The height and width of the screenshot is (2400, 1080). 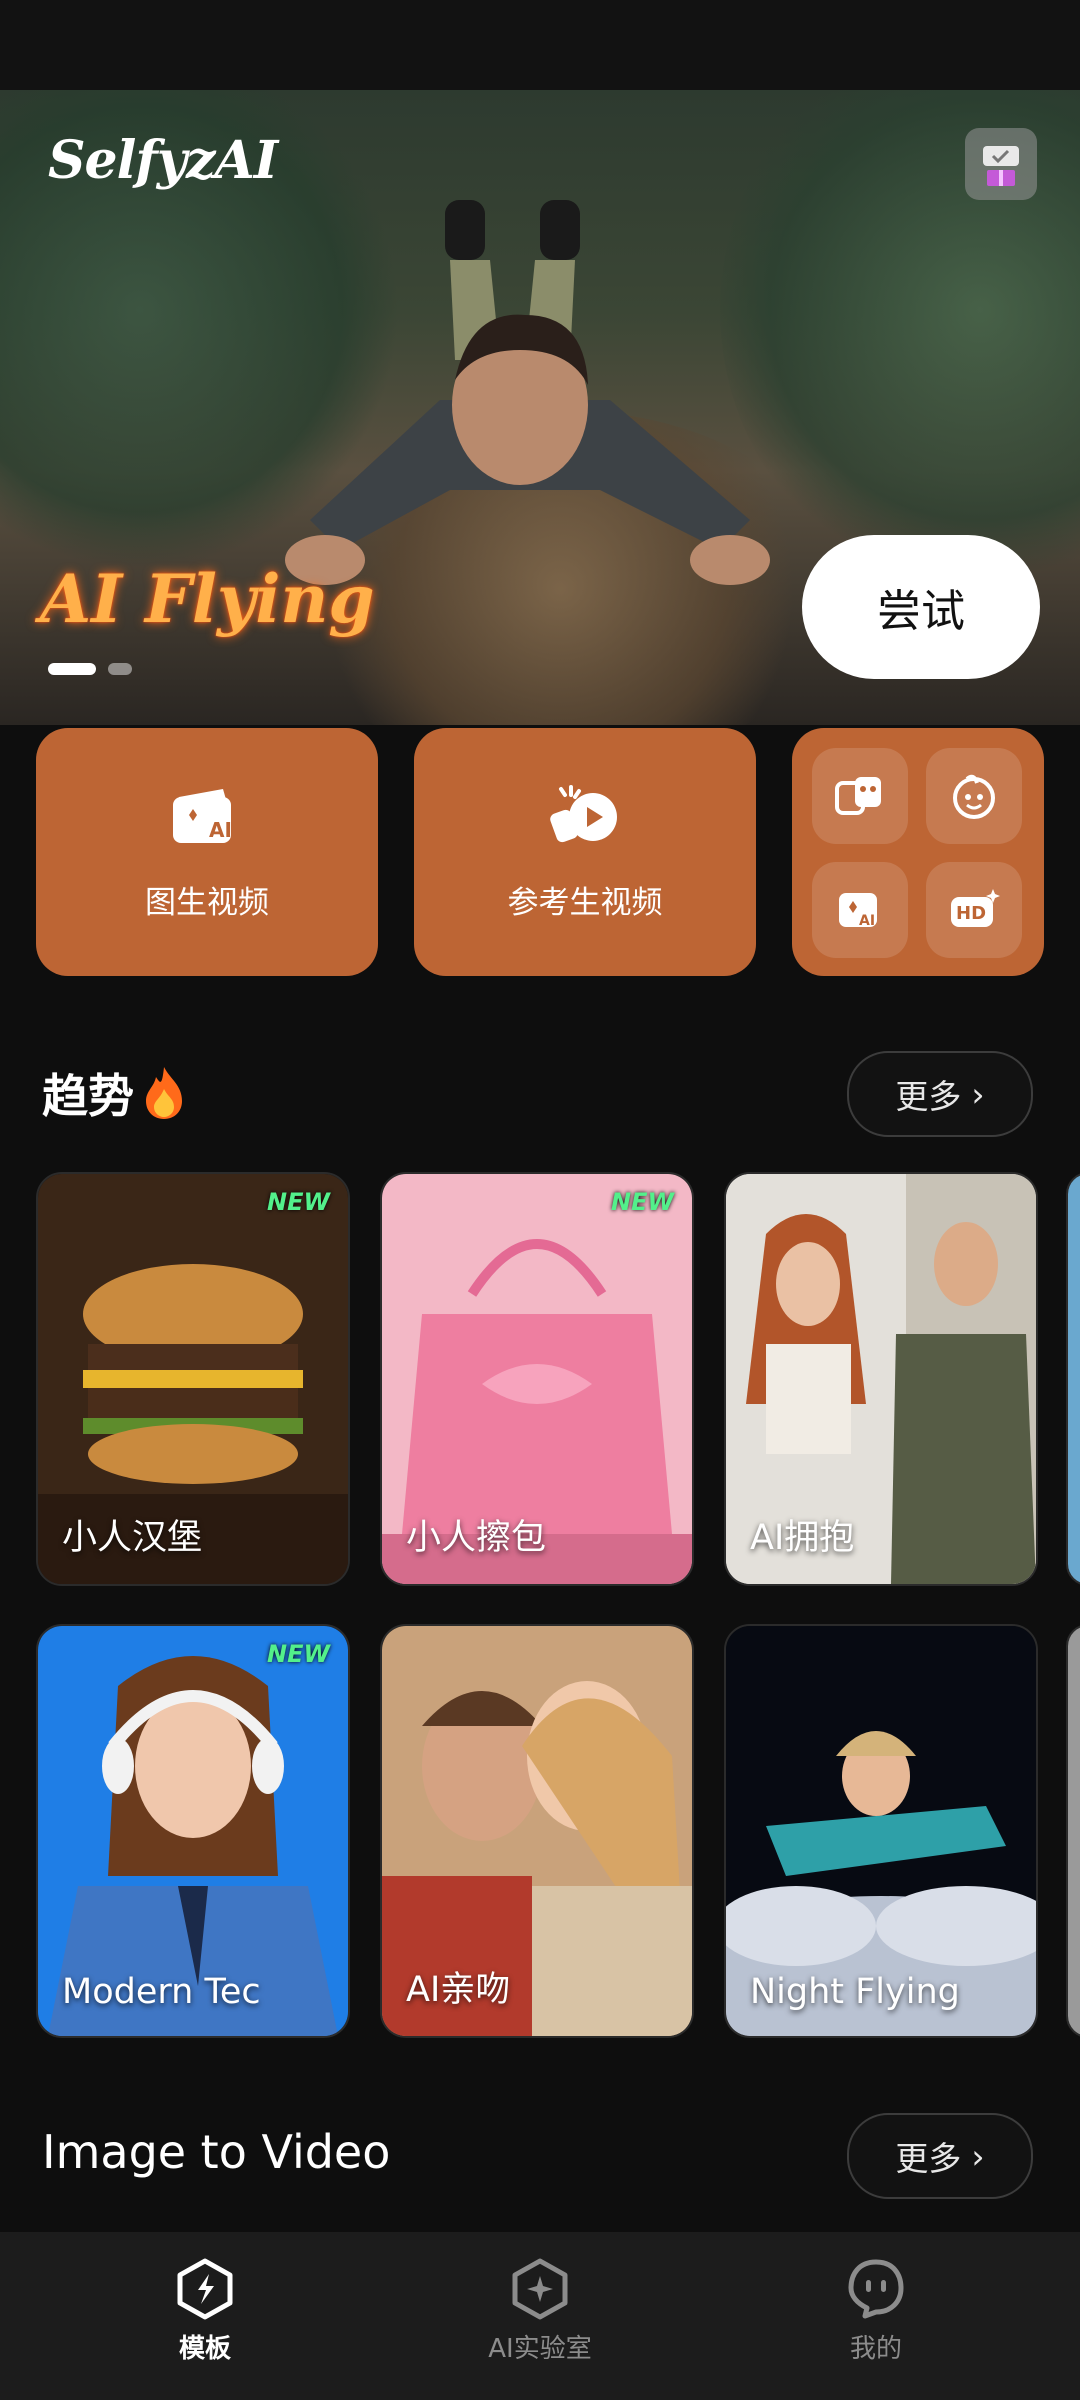 What do you see at coordinates (921, 607) in the screenshot?
I see `try-button: 尝试` at bounding box center [921, 607].